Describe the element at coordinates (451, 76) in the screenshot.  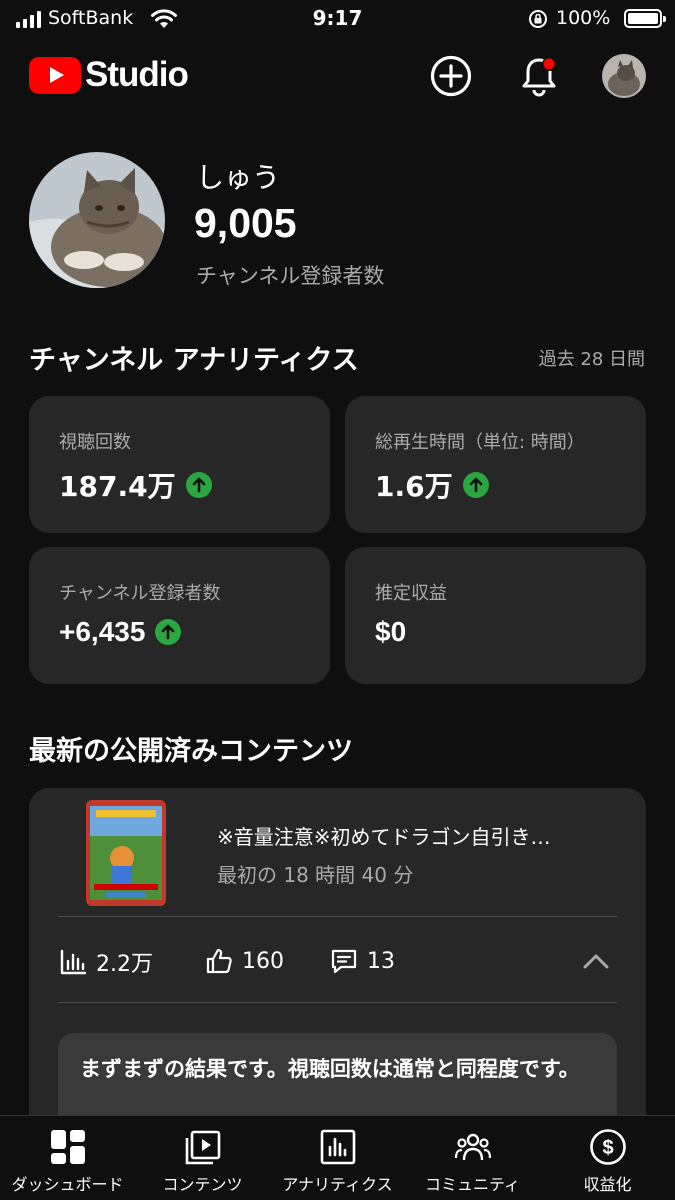
I see `create-icon` at that location.